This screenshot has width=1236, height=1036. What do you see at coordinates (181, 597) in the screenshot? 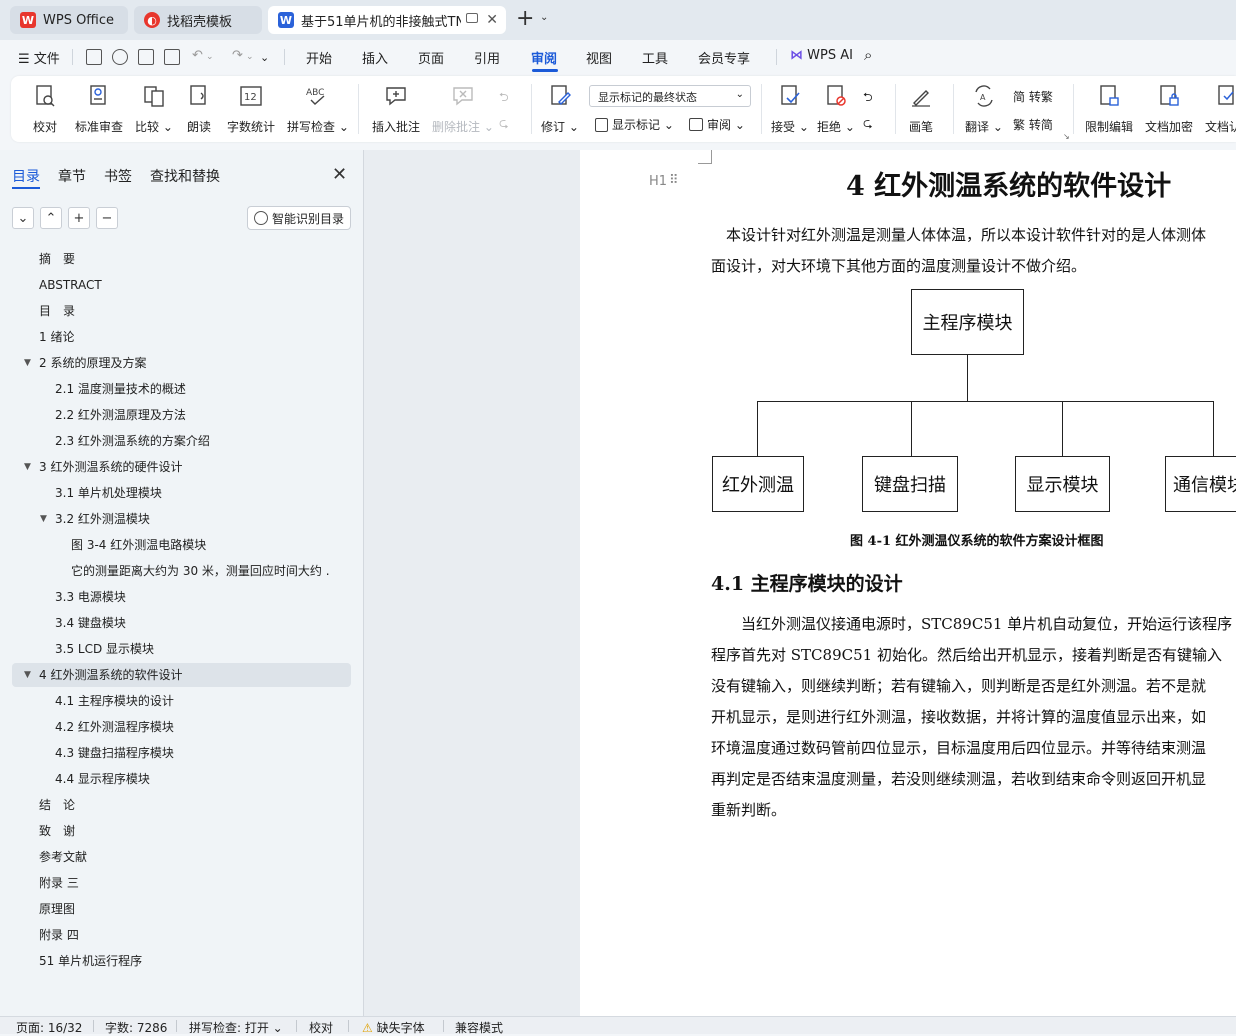
I see `toc-item: 3.3 电源模块` at bounding box center [181, 597].